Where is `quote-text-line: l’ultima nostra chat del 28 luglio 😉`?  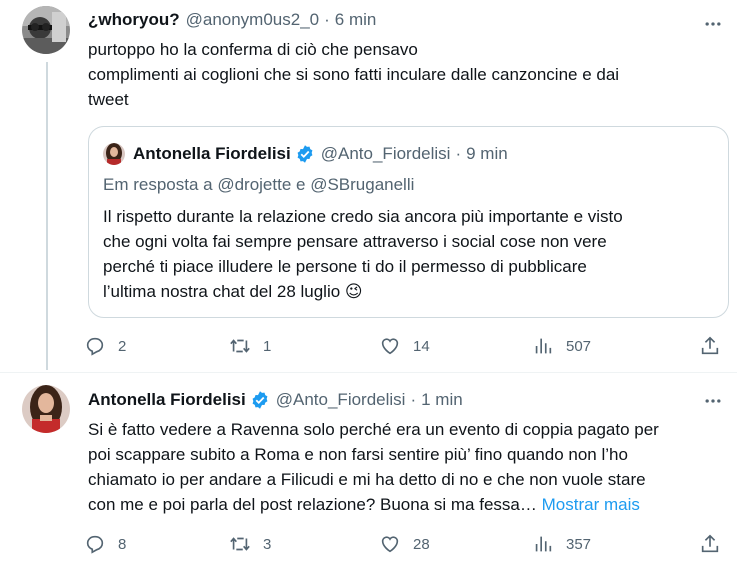 quote-text-line: l’ultima nostra chat del 28 luglio 😉 is located at coordinates (410, 291).